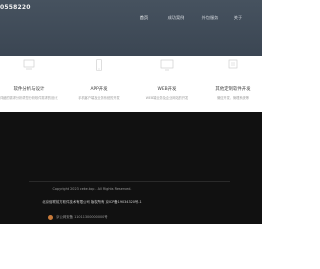  Describe the element at coordinates (233, 89) in the screenshot. I see `feature-title: 其他定制软件开发` at that location.